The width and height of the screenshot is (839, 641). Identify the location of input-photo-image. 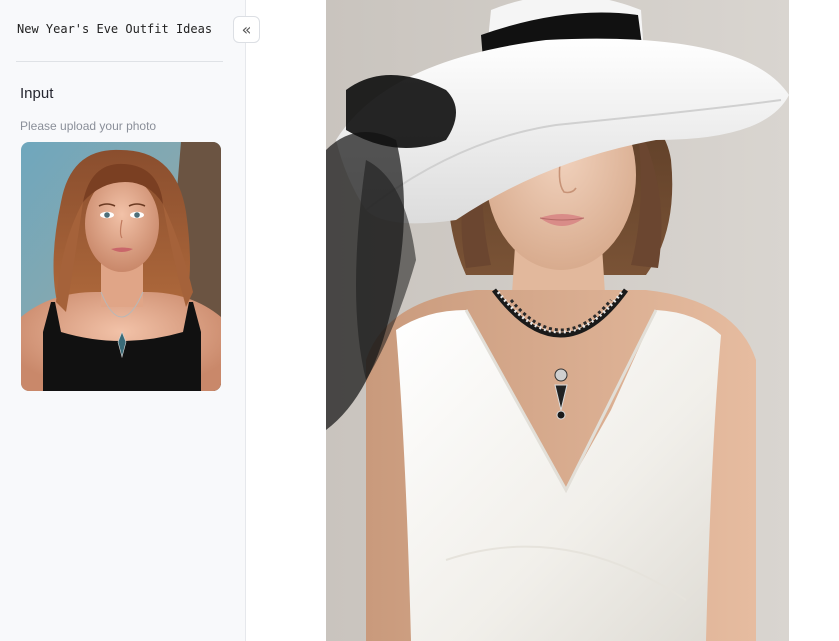
(121, 266).